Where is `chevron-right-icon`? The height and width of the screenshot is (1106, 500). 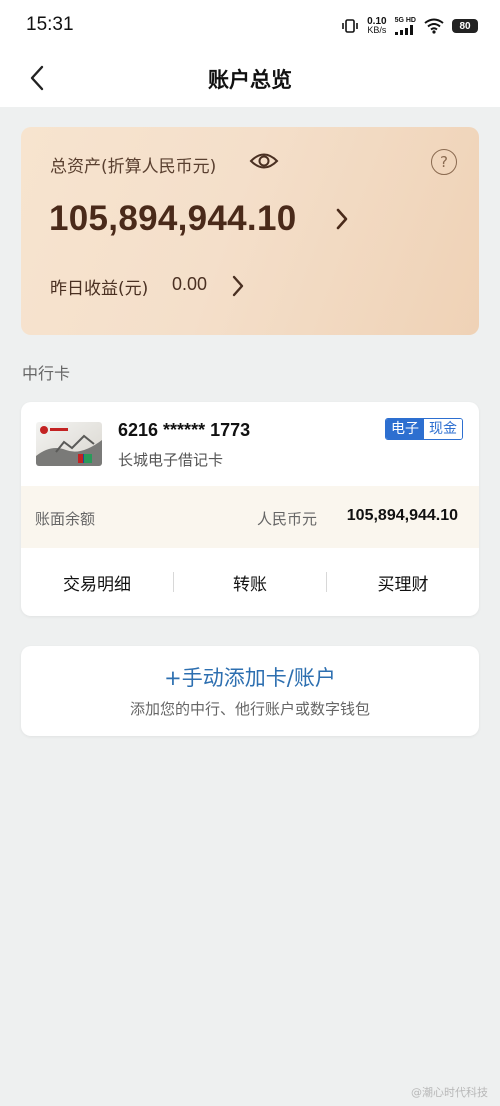
chevron-right-icon is located at coordinates (342, 221).